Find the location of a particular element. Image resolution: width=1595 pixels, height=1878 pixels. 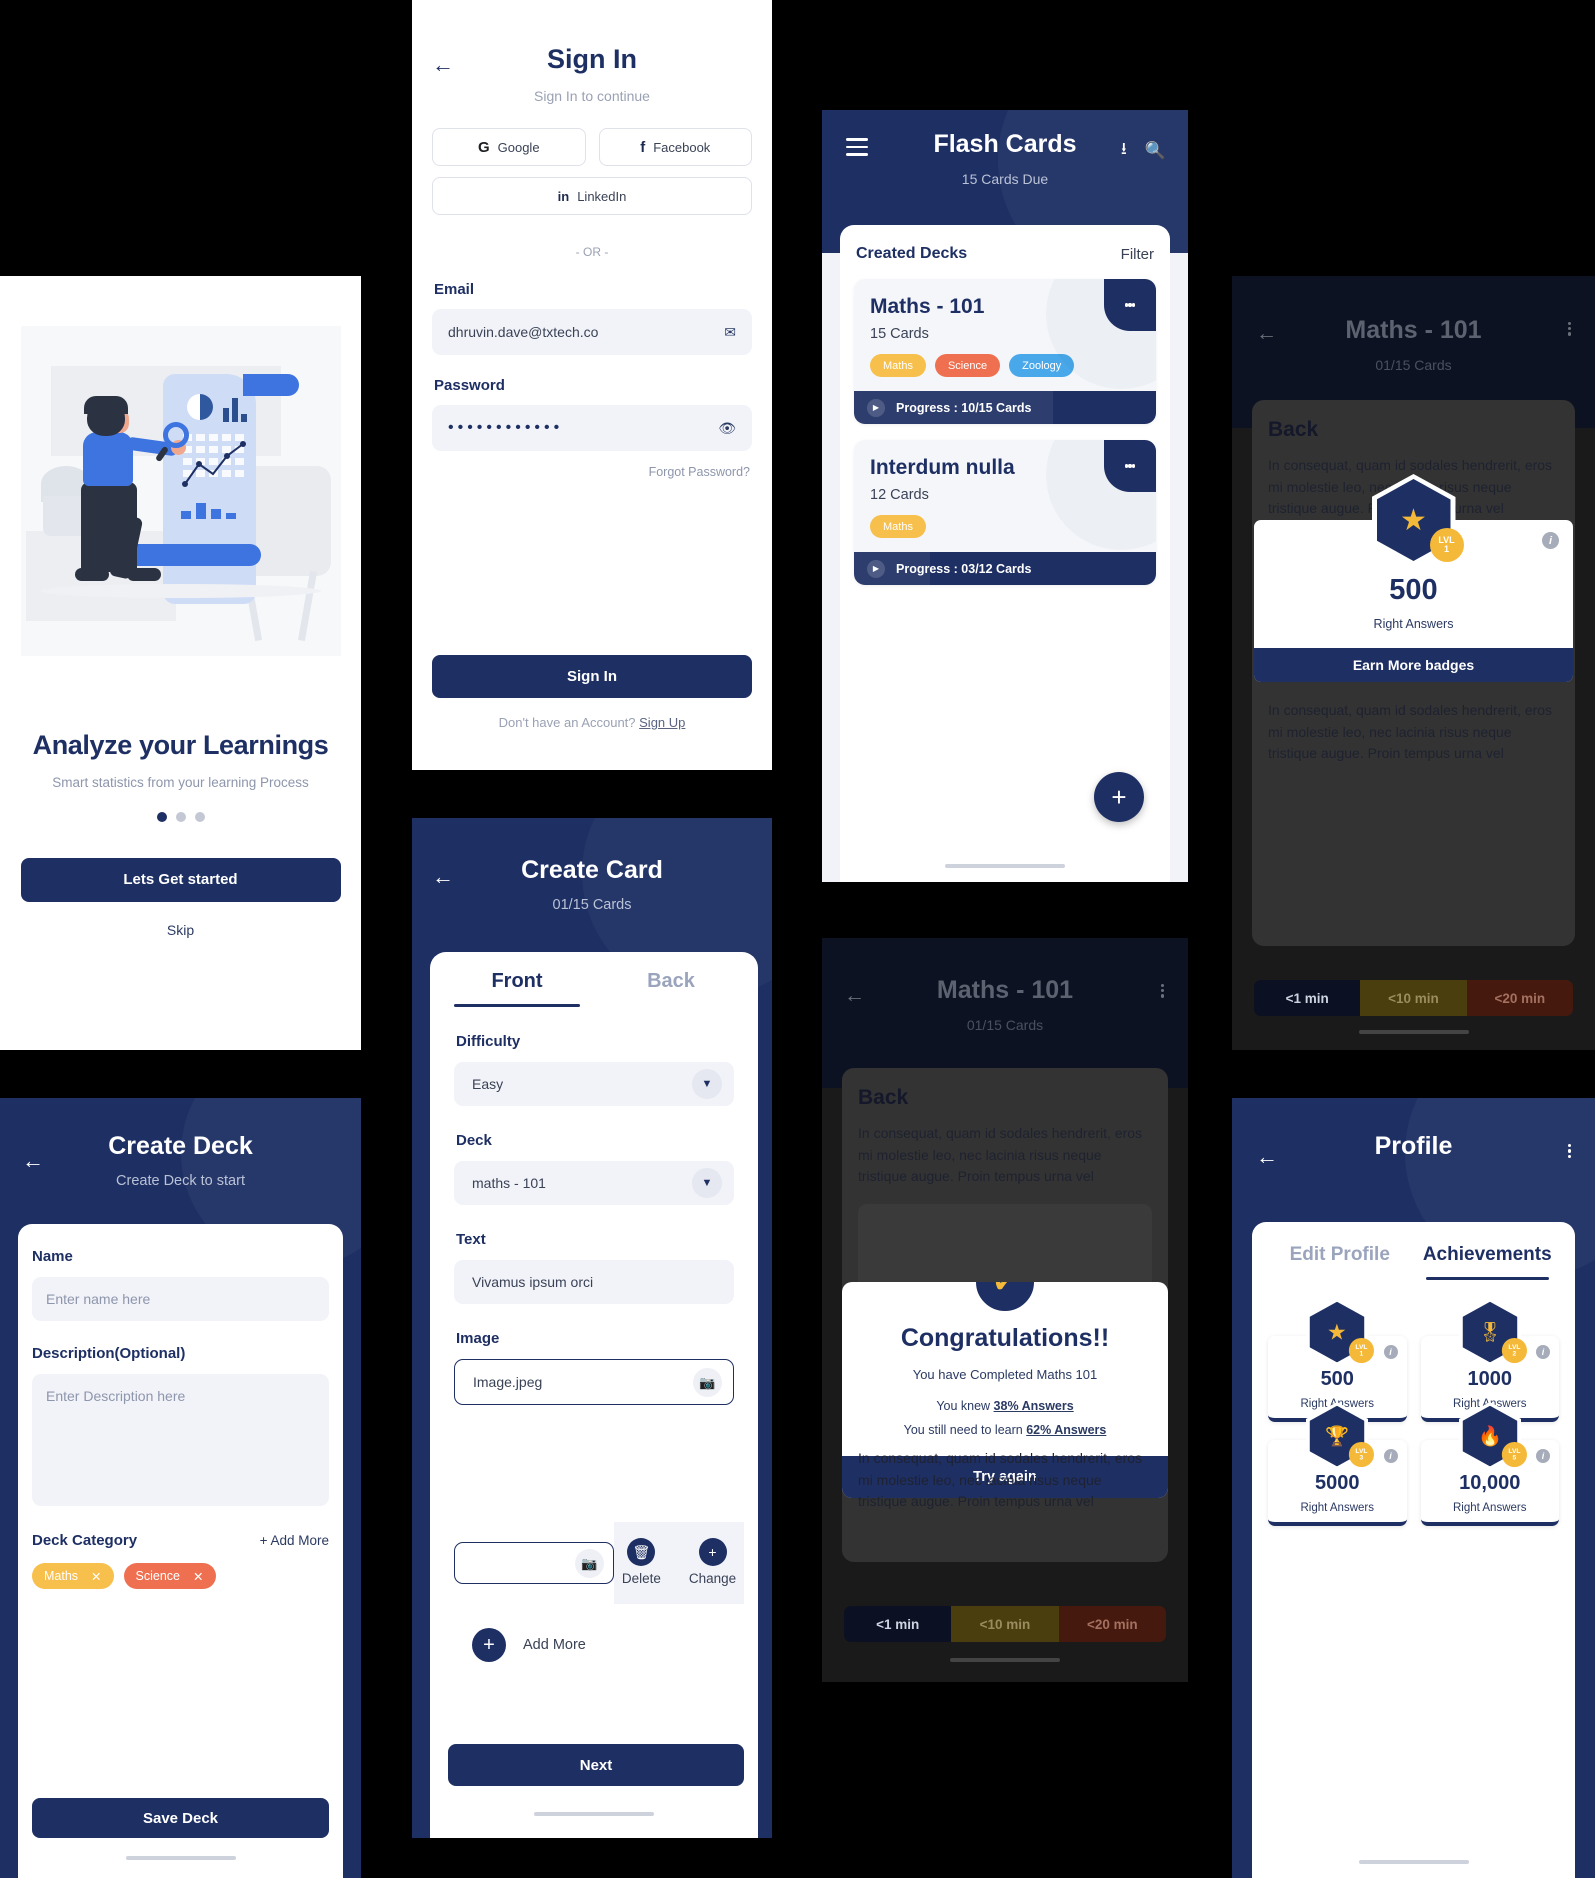

earn-more-badges-button: Earn More badges is located at coordinates (1413, 665).